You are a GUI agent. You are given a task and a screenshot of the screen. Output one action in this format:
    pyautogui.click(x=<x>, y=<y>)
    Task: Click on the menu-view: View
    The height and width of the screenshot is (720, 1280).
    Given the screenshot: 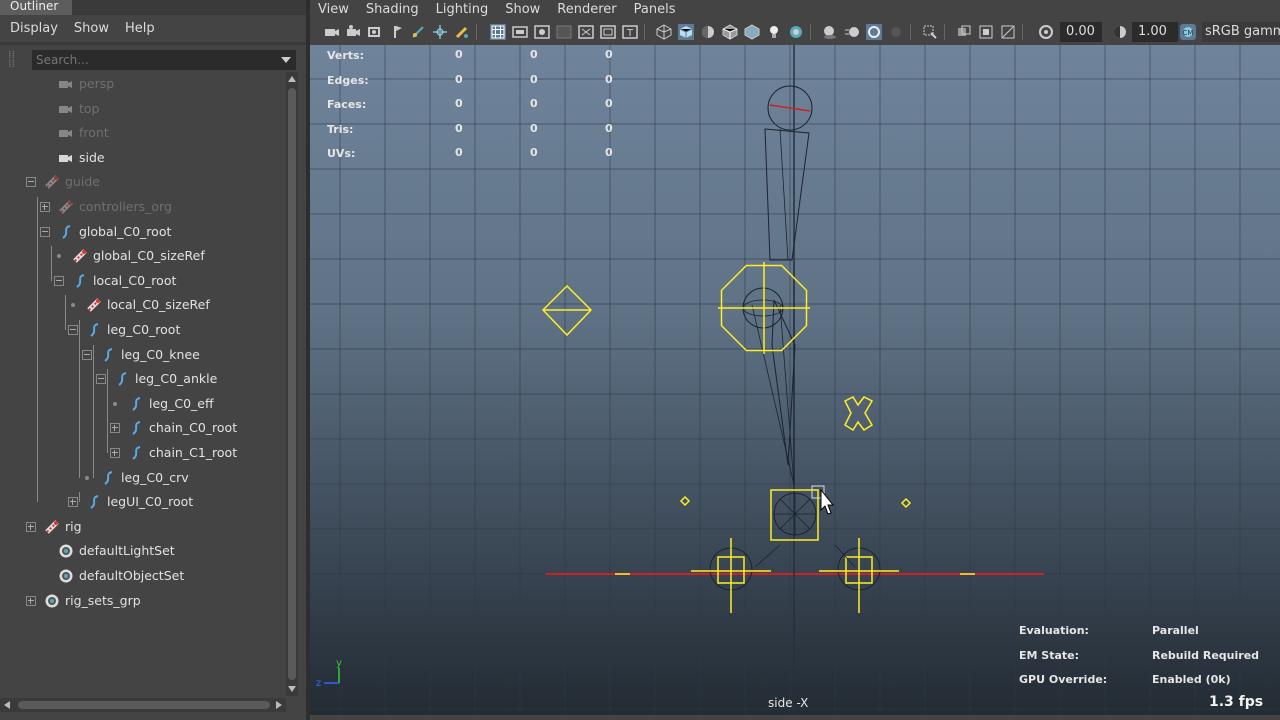 What is the action you would take?
    pyautogui.click(x=333, y=9)
    